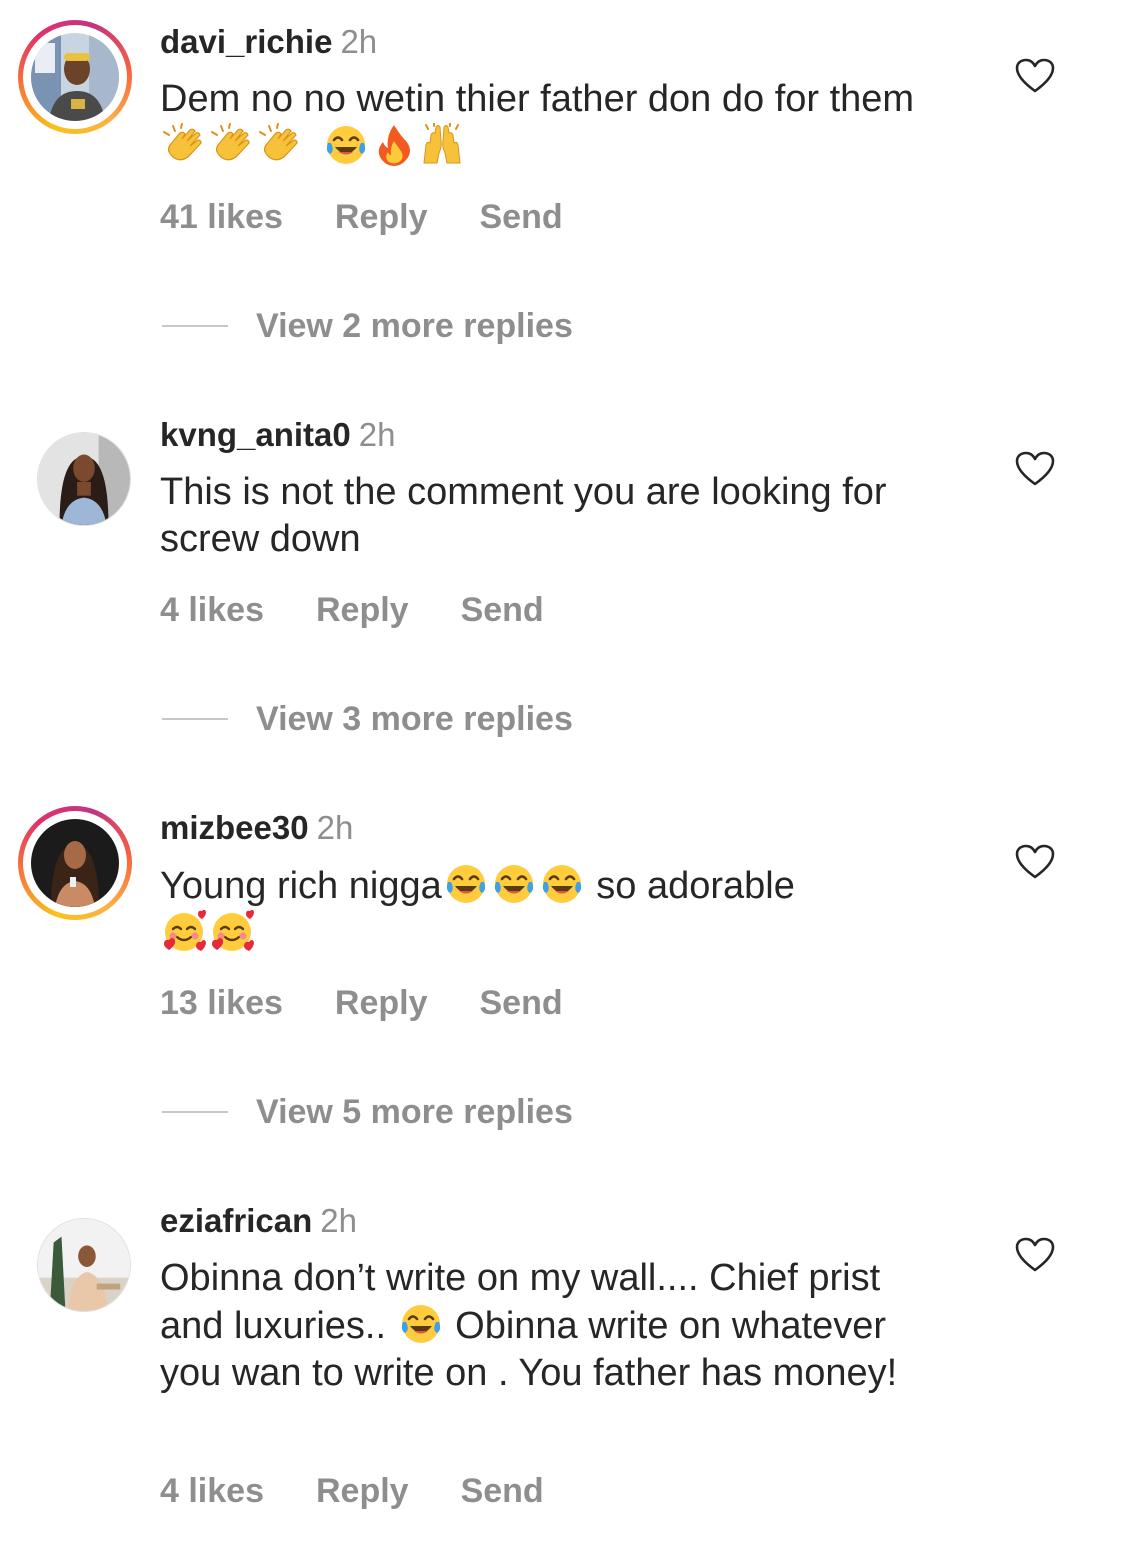  What do you see at coordinates (221, 217) in the screenshot?
I see `likes-count: 41 likes` at bounding box center [221, 217].